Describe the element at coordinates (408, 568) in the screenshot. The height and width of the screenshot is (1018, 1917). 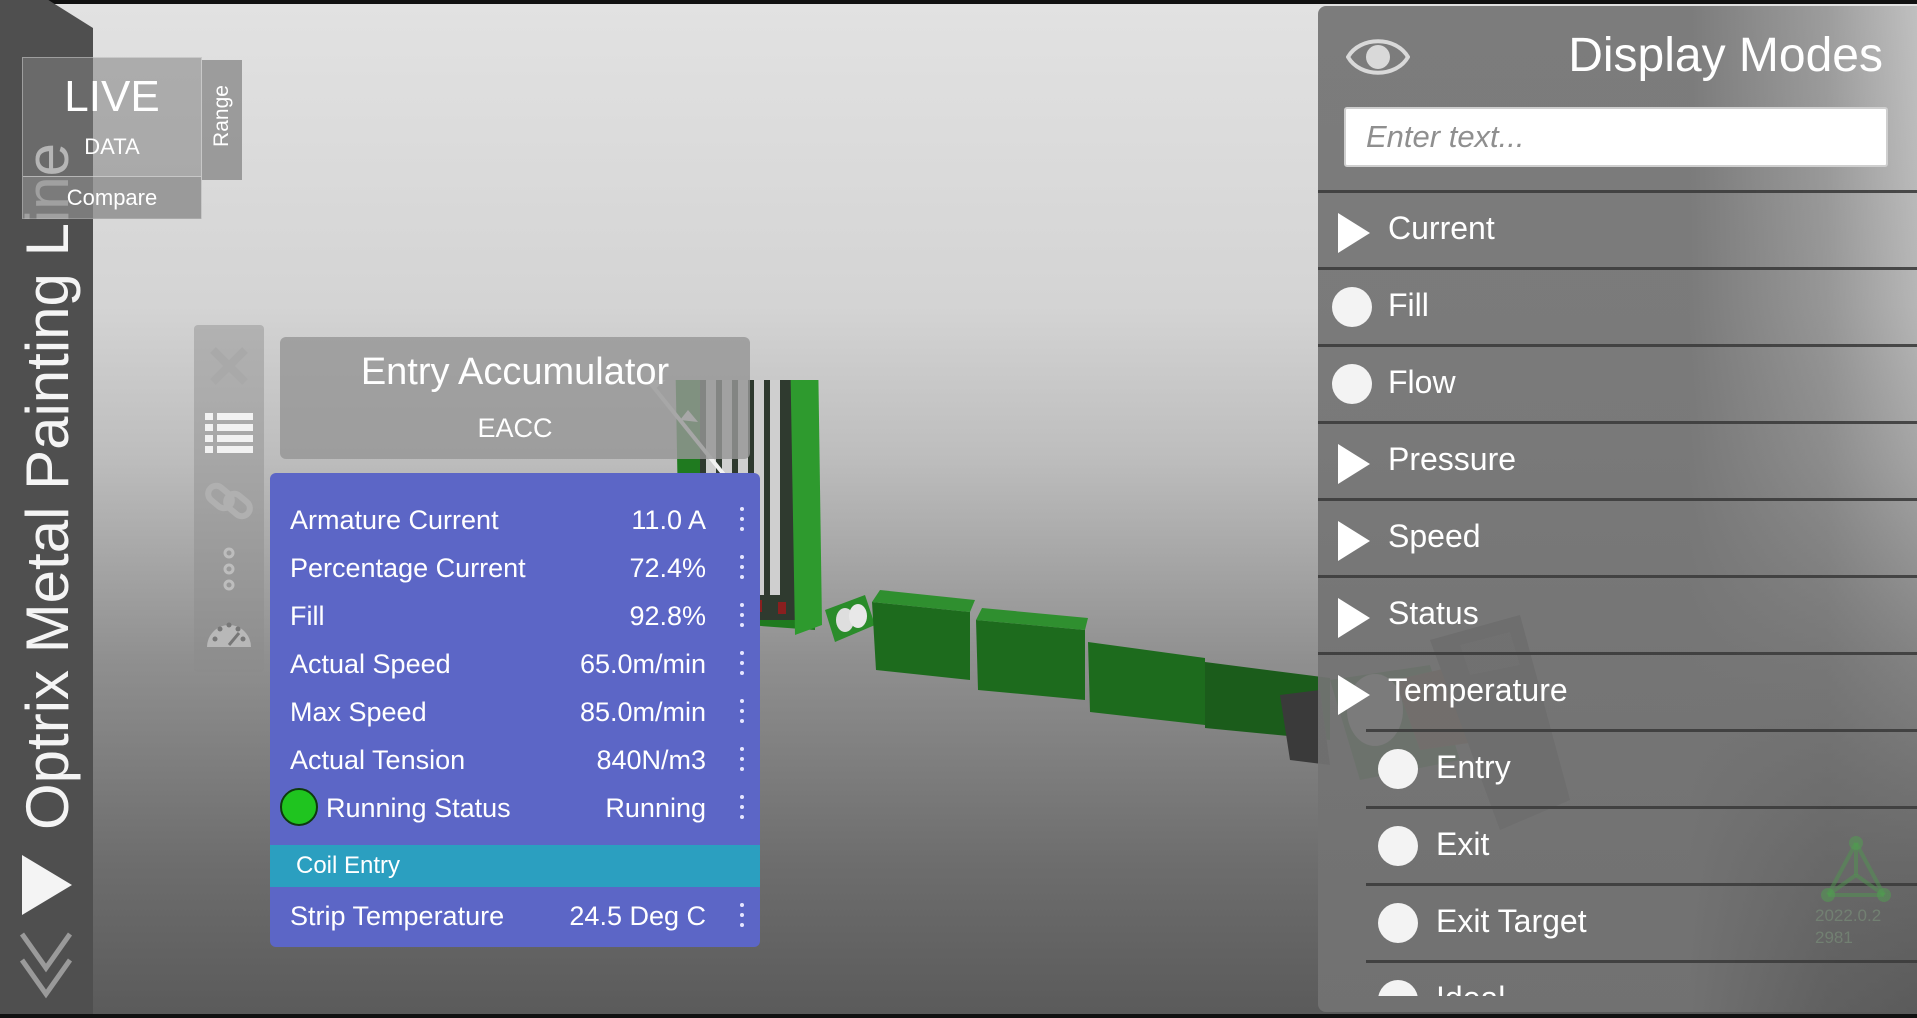
I see `data-row-label: Percentage Current` at that location.